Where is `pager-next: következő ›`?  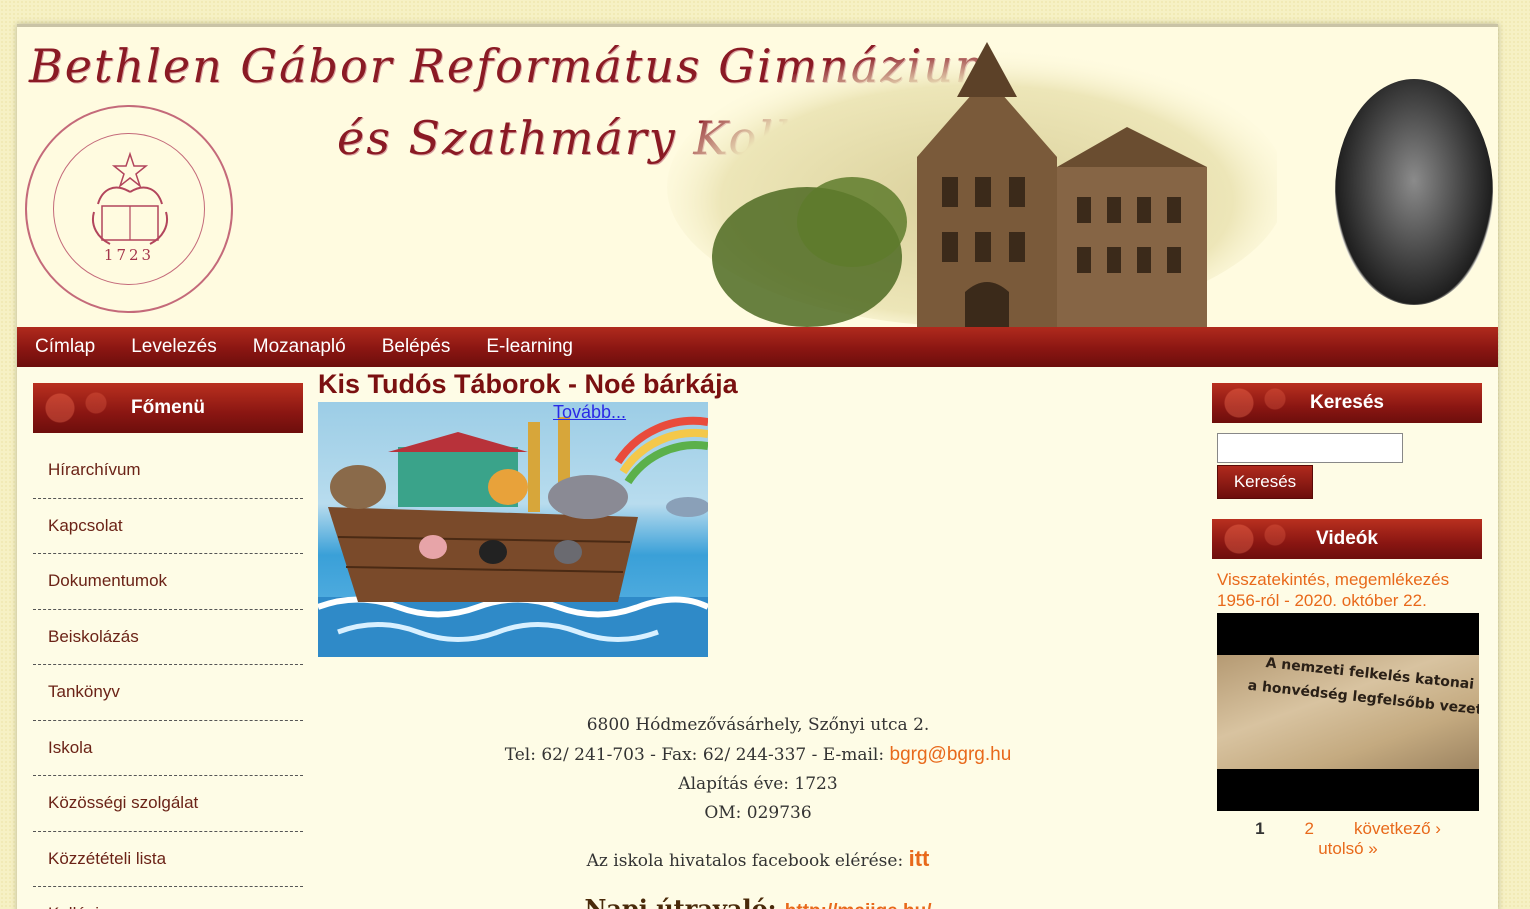
pager-next: következő › is located at coordinates (1397, 829).